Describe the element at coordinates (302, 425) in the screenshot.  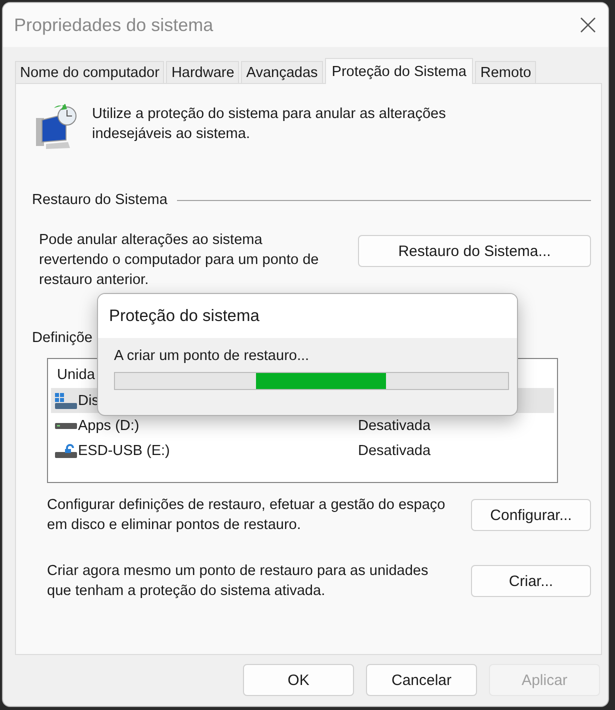
I see `drive-row: Apps (D:) Desativada` at that location.